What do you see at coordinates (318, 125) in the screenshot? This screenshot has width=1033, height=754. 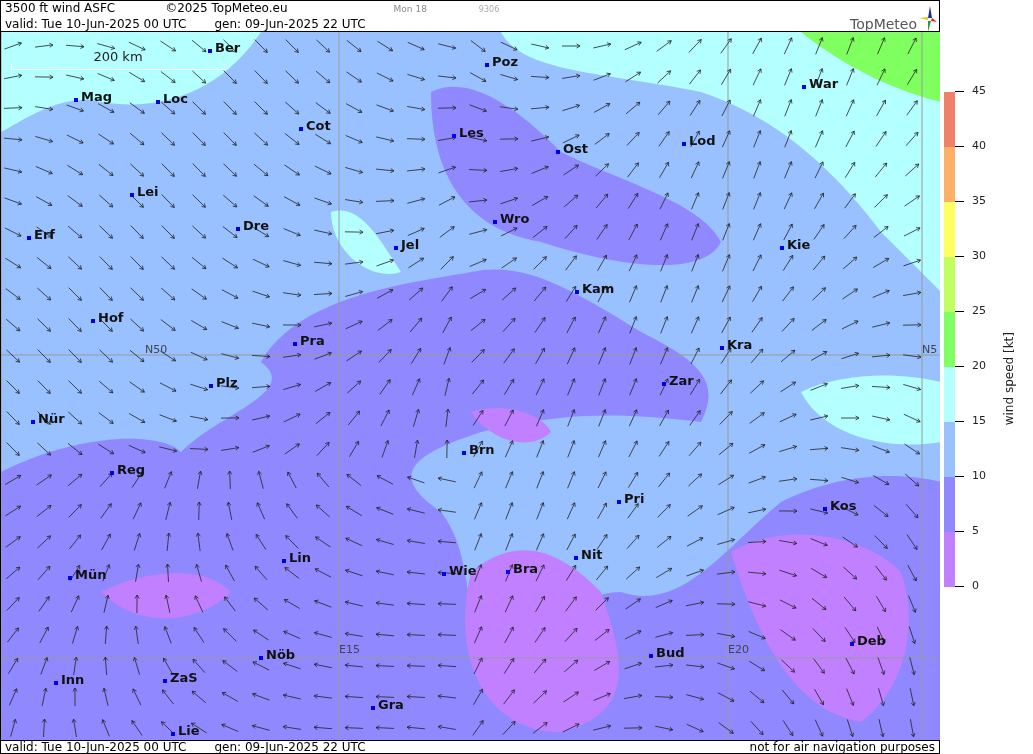 I see `city-label: Cot` at bounding box center [318, 125].